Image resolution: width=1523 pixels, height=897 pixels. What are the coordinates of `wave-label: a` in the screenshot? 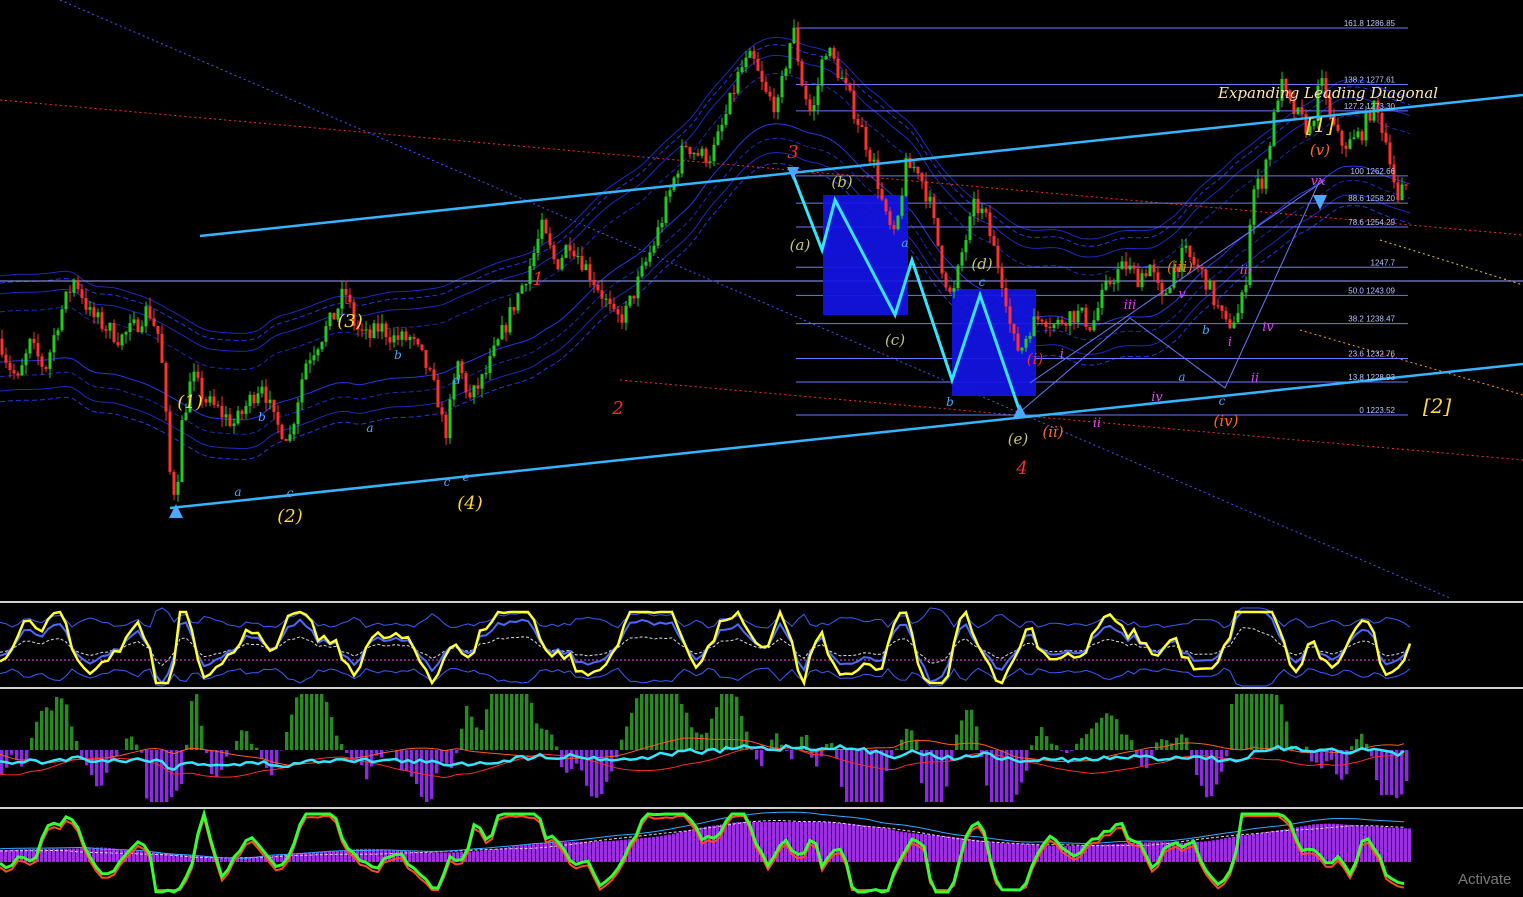 It's located at (369, 428).